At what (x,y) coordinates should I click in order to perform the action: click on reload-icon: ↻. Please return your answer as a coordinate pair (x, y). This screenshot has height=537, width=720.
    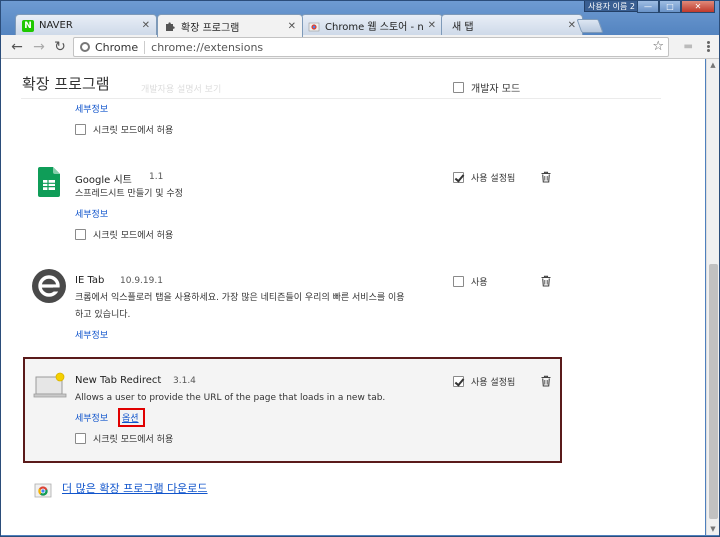
    Looking at the image, I should click on (60, 47).